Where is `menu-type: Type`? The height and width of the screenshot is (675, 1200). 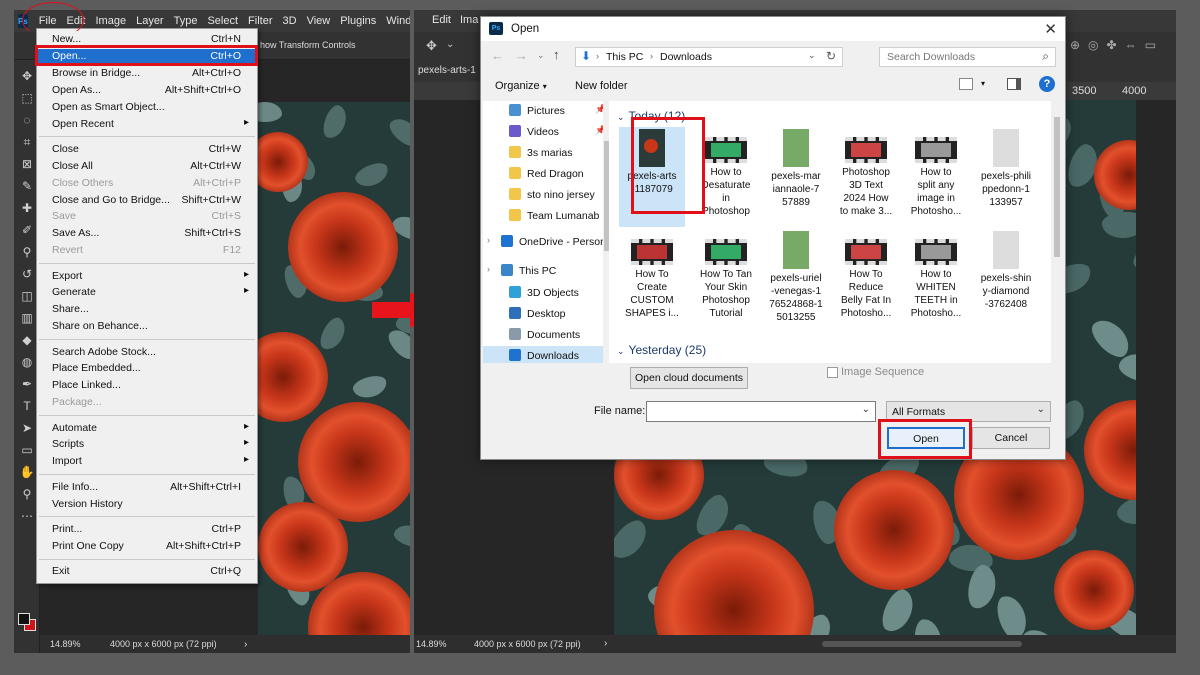 menu-type: Type is located at coordinates (186, 21).